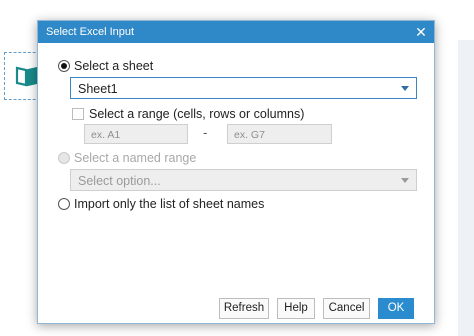 This screenshot has height=336, width=474. What do you see at coordinates (114, 66) in the screenshot?
I see `select-sheet-label: Select a sheet` at bounding box center [114, 66].